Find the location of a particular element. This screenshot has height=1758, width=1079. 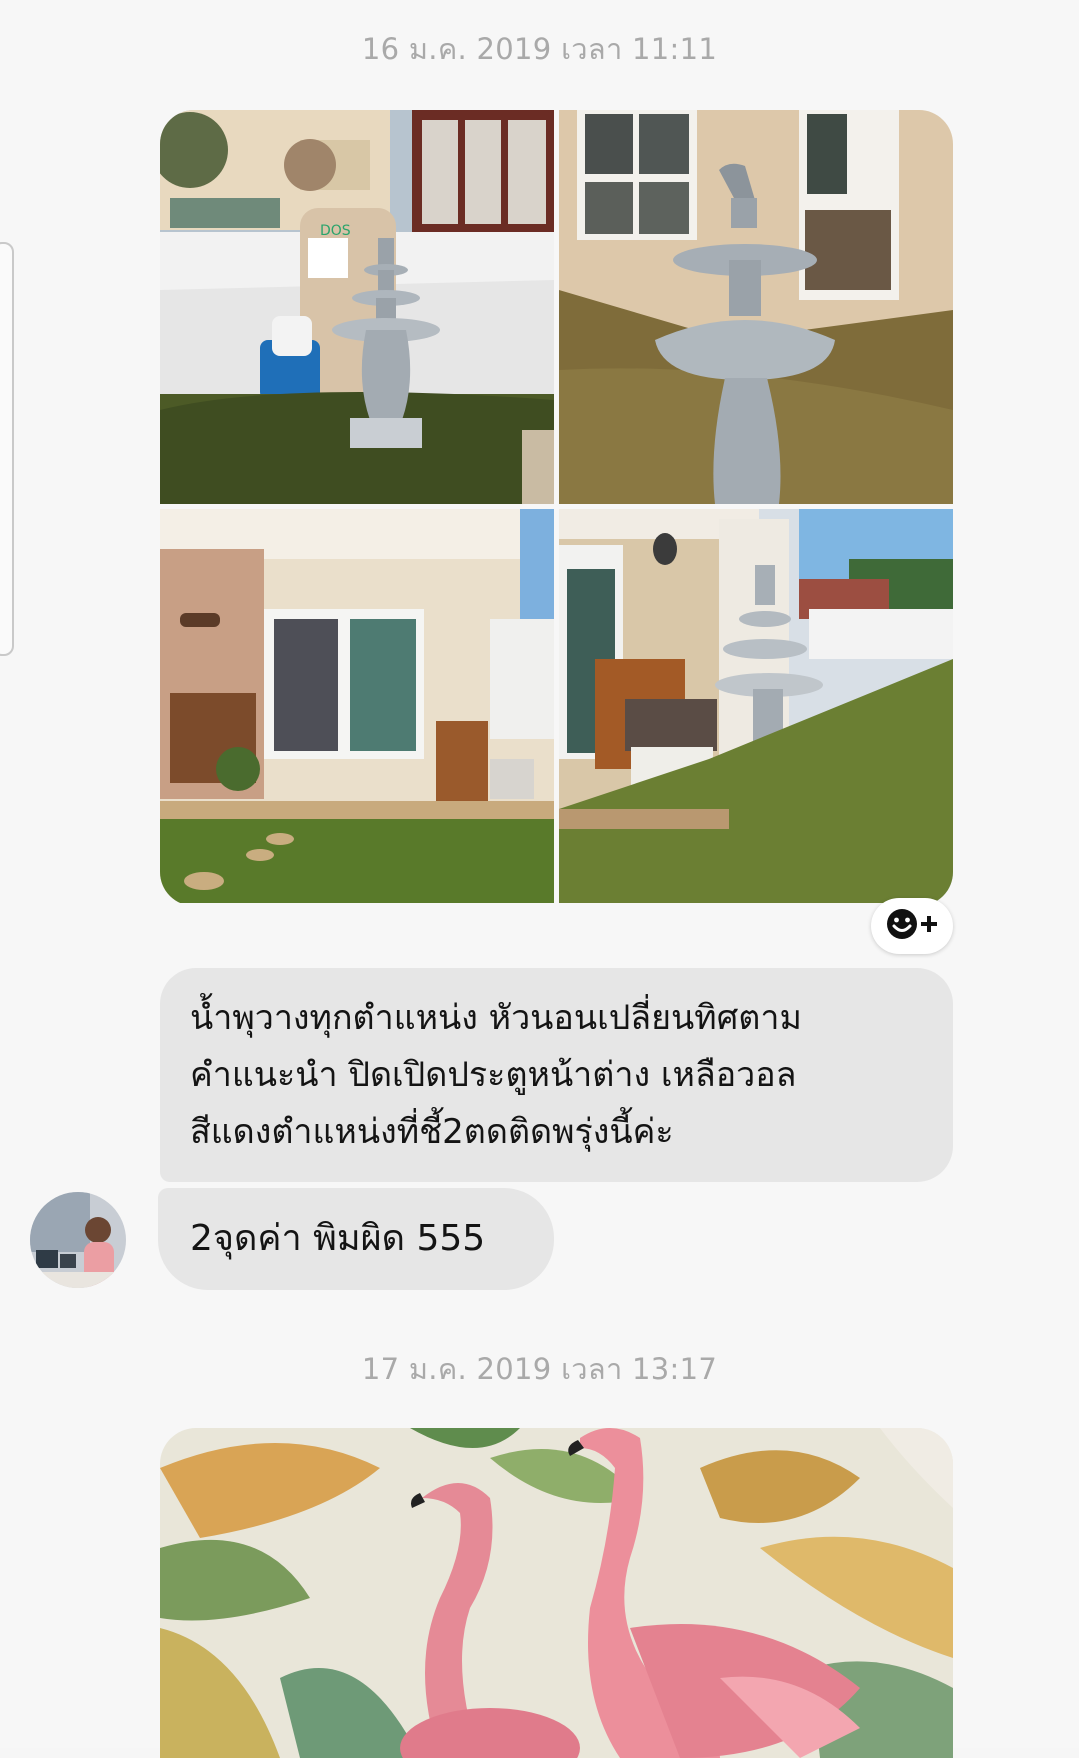

message-line: น้ำพุวางทุกตำแหน่ง หัวนอนเปลี่ยนทิศตาม is located at coordinates (496, 1018).